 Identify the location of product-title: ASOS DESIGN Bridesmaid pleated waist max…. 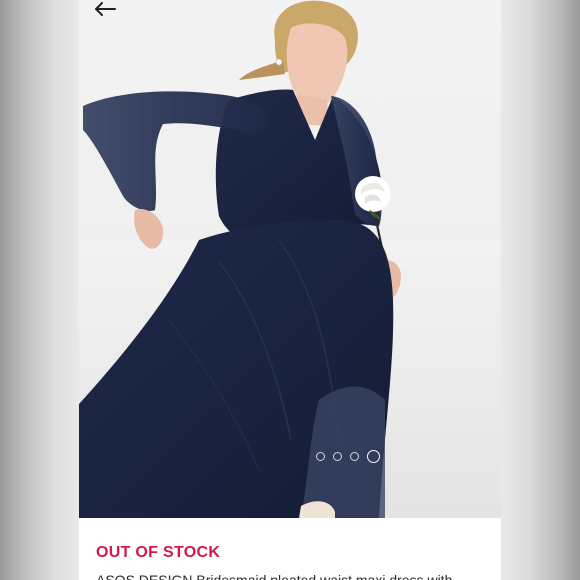
(274, 576).